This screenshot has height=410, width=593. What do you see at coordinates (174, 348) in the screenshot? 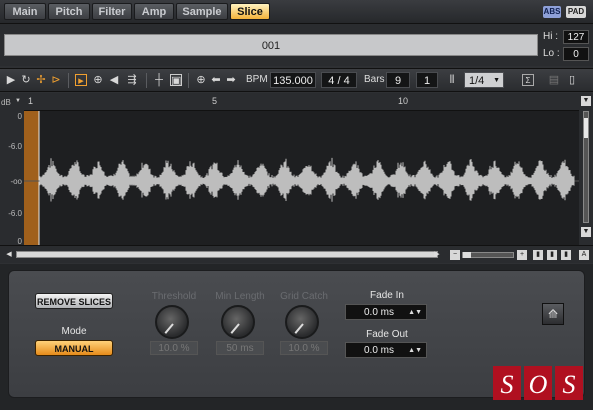
I see `threshold-value: 10.0 %` at bounding box center [174, 348].